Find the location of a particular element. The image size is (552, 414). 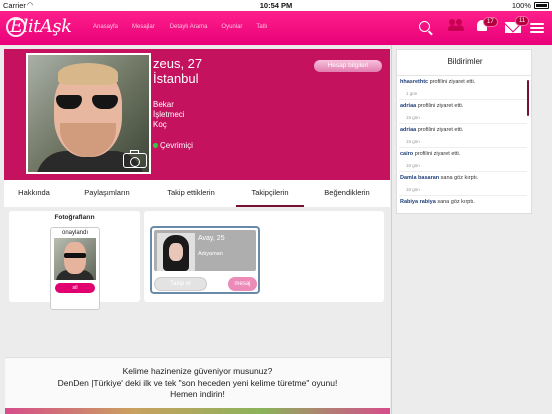

logo-ring-icon is located at coordinates (16, 27).